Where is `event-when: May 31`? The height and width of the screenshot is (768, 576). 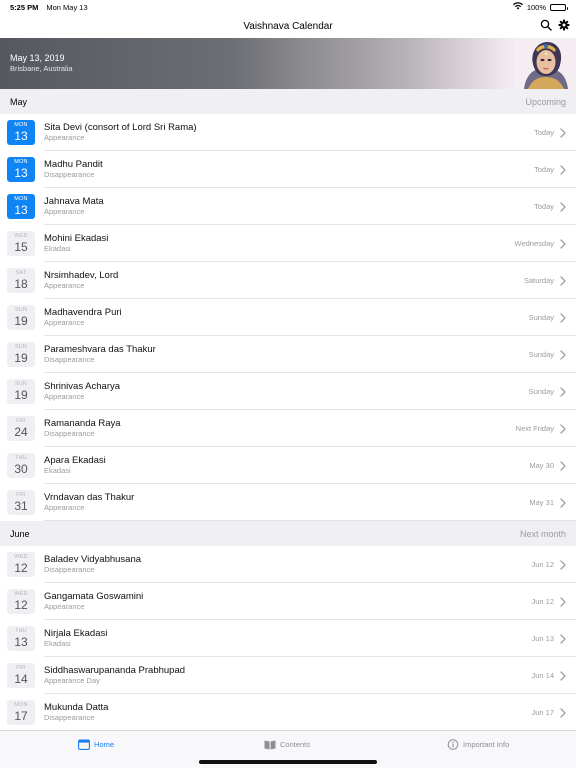
event-when: May 31 is located at coordinates (541, 502).